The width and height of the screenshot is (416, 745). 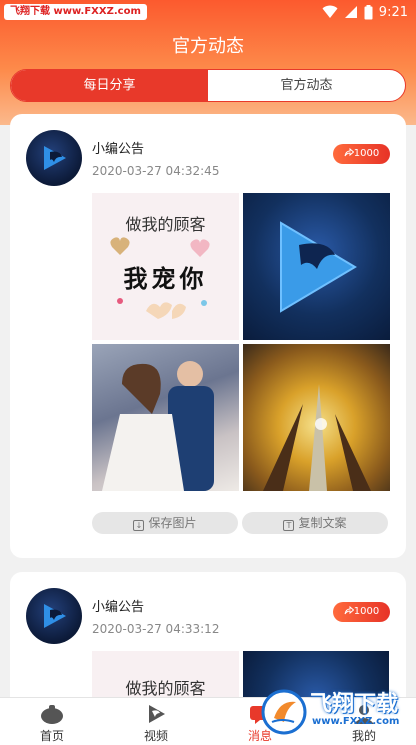 I want to click on post-time: 2020-03-27 04:33:12, so click(x=156, y=629).